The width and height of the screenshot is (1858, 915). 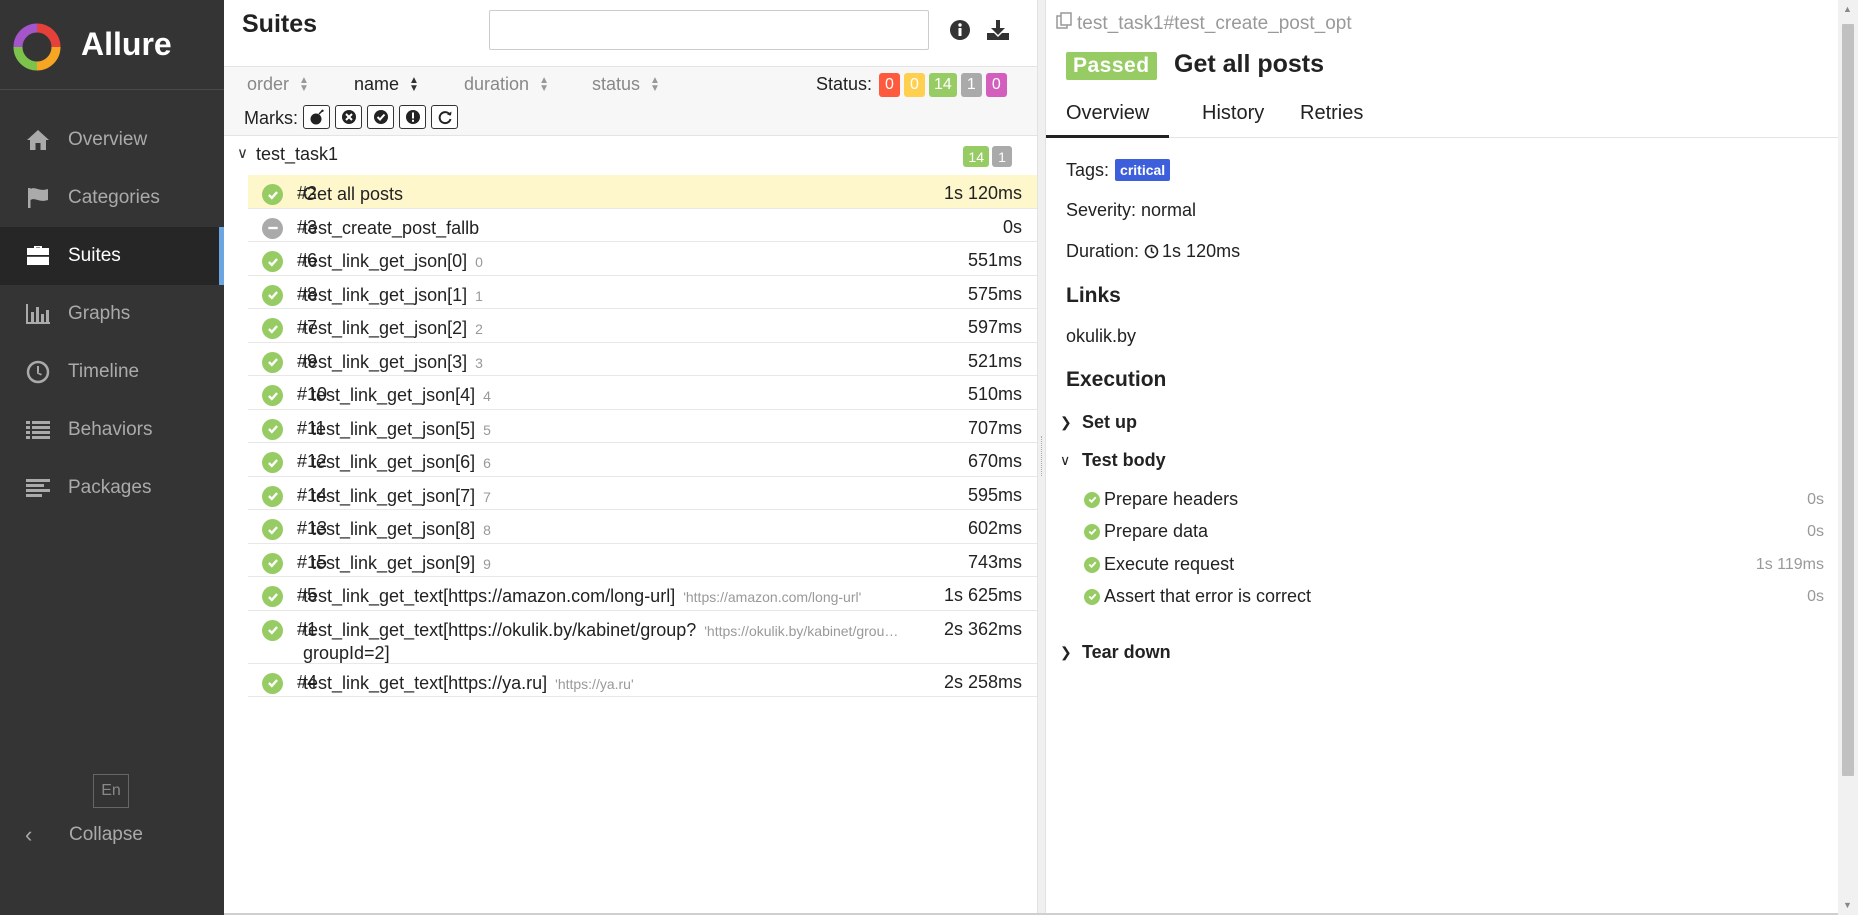 What do you see at coordinates (278, 84) in the screenshot?
I see `sort-order: order ▲ ▼` at bounding box center [278, 84].